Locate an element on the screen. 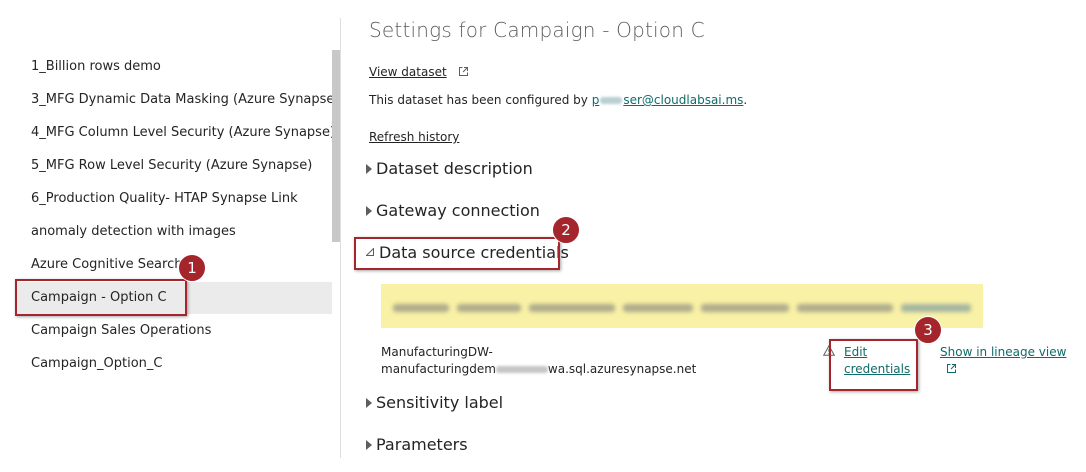 The image size is (1086, 472). view-dataset-row: View dataset is located at coordinates (418, 70).